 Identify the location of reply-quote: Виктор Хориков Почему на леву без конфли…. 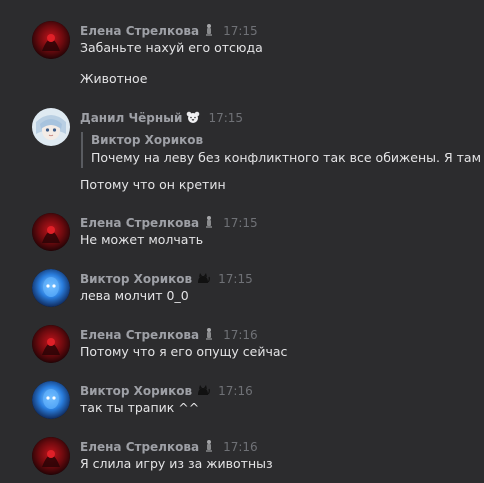
(282, 150).